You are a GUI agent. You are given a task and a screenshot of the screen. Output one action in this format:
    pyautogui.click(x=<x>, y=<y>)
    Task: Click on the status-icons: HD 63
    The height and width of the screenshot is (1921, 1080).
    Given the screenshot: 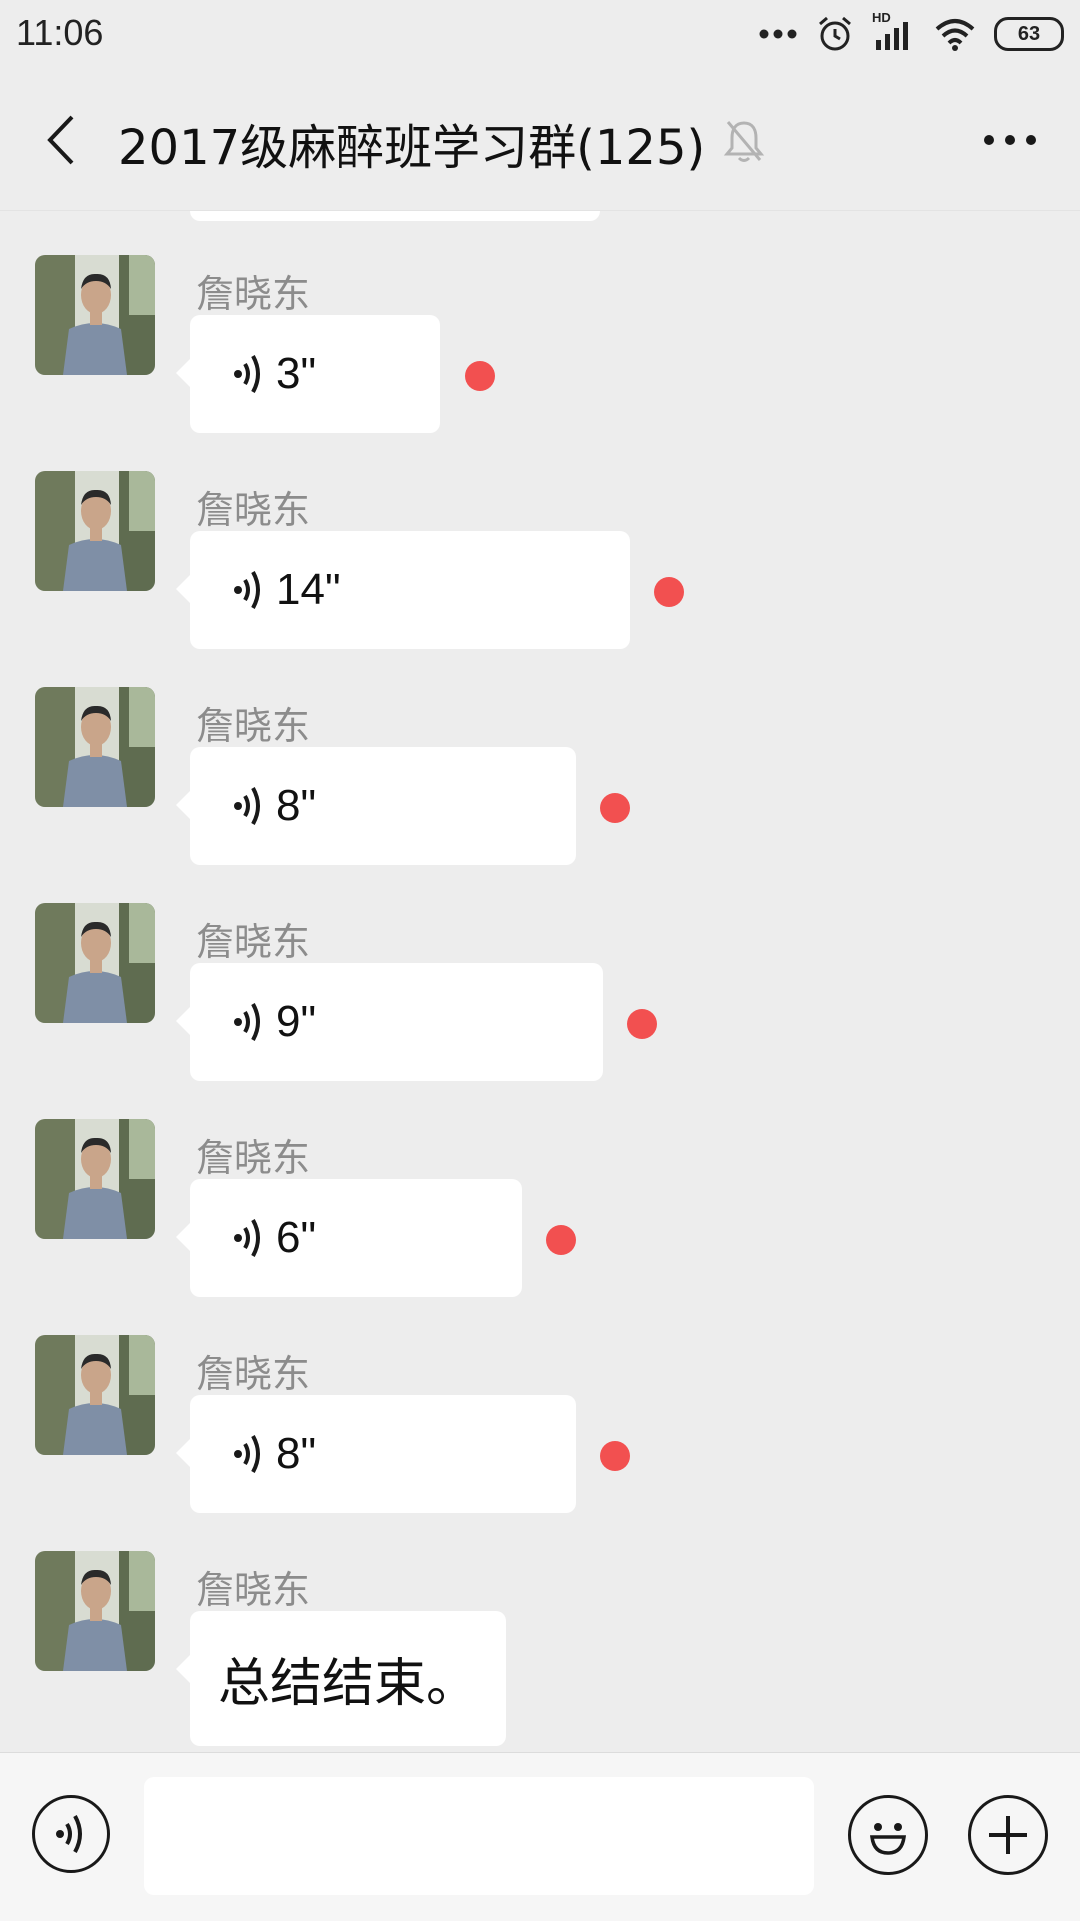 What is the action you would take?
    pyautogui.click(x=911, y=33)
    